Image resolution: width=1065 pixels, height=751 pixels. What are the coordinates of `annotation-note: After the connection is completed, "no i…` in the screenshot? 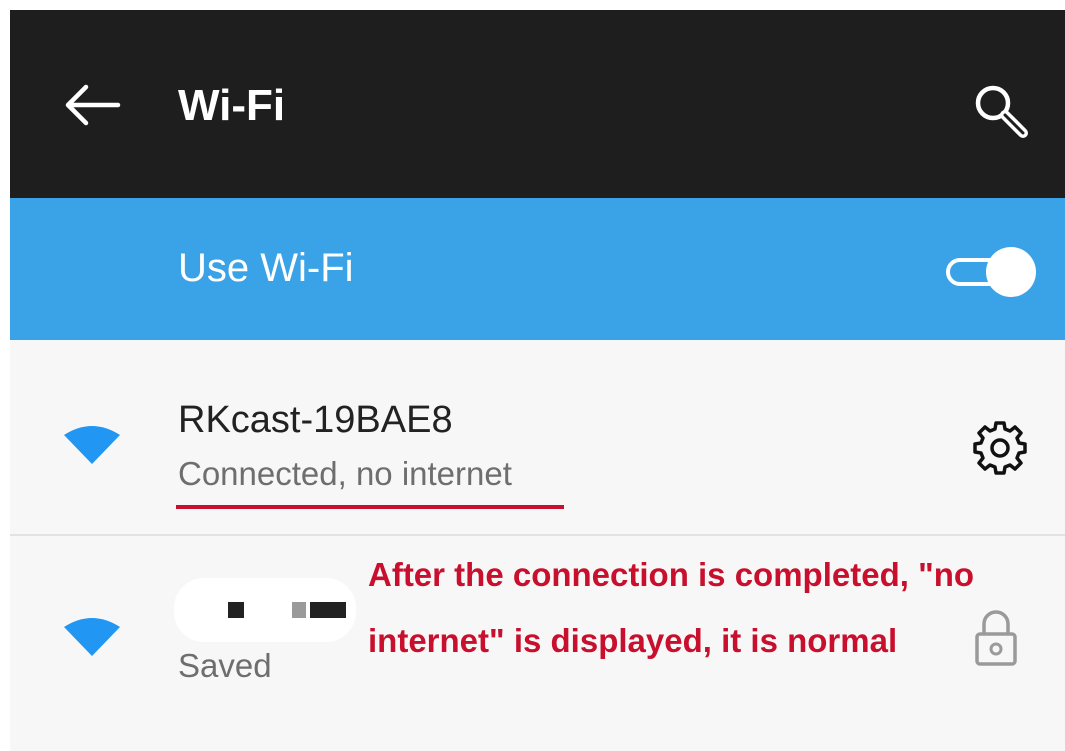 It's located at (671, 607).